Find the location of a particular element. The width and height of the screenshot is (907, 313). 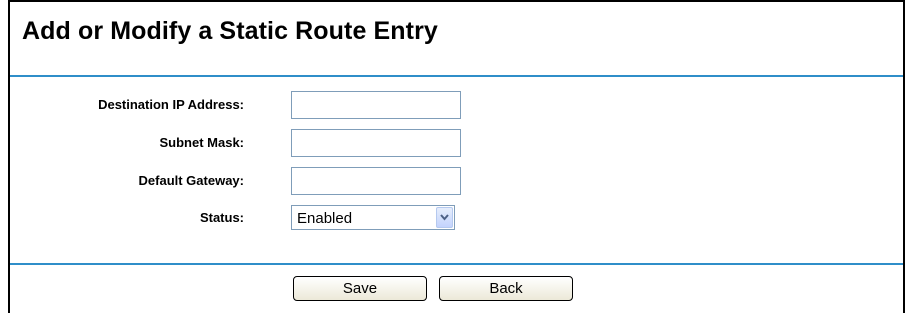

status-selected-value: Enabled is located at coordinates (325, 218).